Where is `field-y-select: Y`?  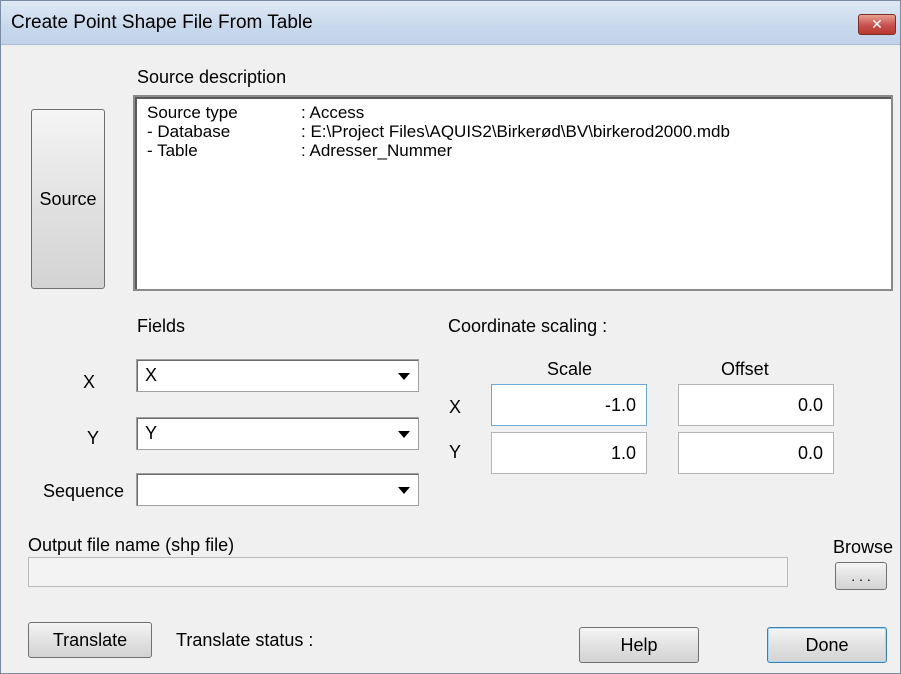
field-y-select: Y is located at coordinates (277, 433).